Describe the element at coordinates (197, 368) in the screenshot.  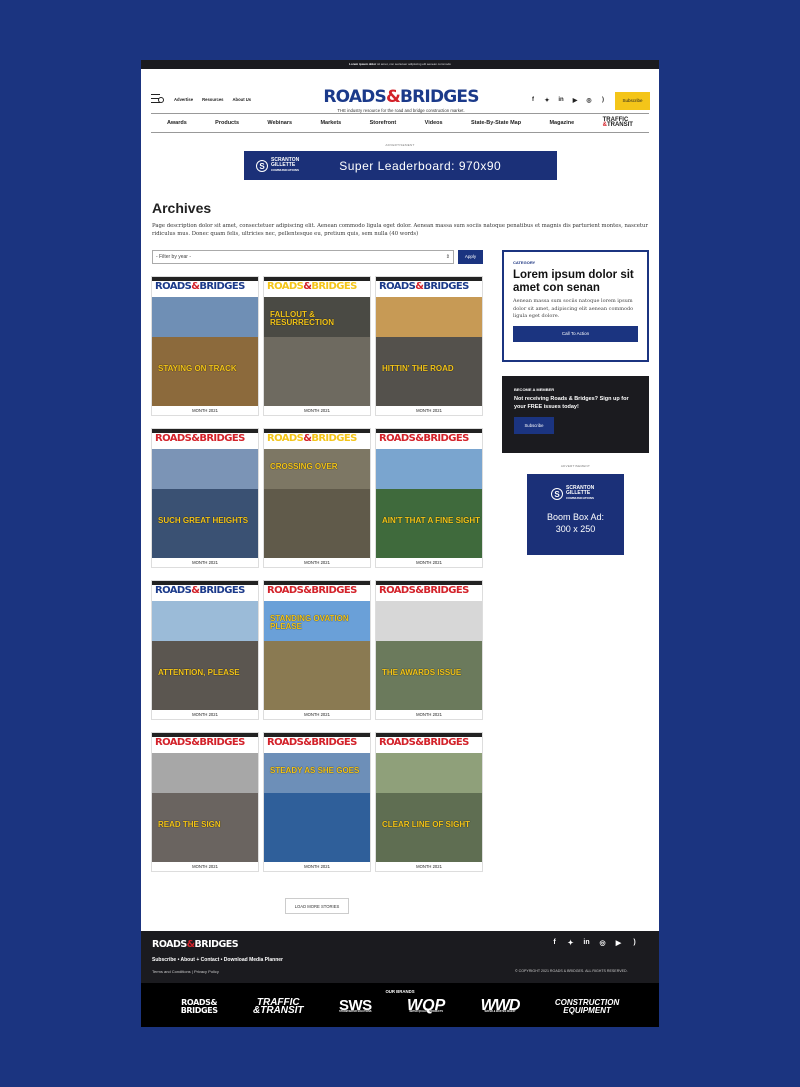
I see `cover-headline: STAYING ON TRACK` at that location.